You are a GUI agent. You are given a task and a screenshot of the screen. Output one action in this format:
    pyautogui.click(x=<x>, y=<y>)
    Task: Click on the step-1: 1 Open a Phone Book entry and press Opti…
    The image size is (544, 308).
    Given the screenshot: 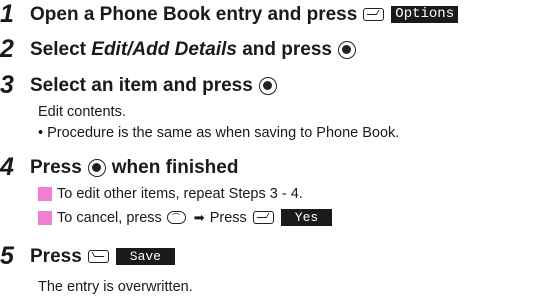 What is the action you would take?
    pyautogui.click(x=229, y=14)
    